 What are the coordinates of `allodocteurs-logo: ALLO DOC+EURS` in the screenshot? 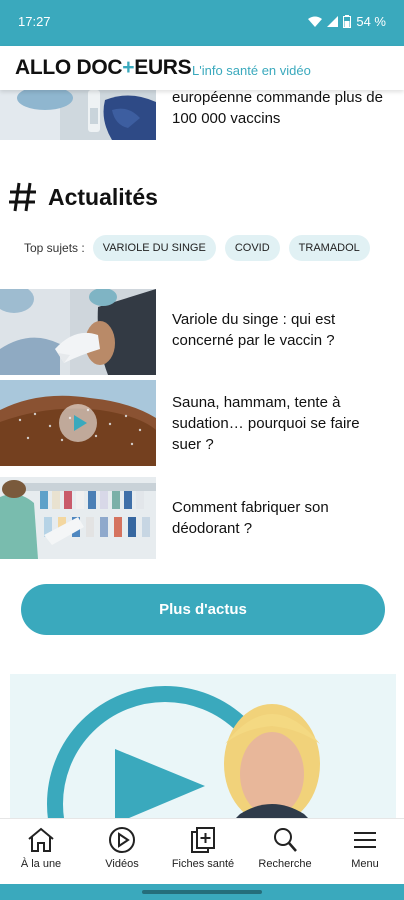 It's located at (103, 68).